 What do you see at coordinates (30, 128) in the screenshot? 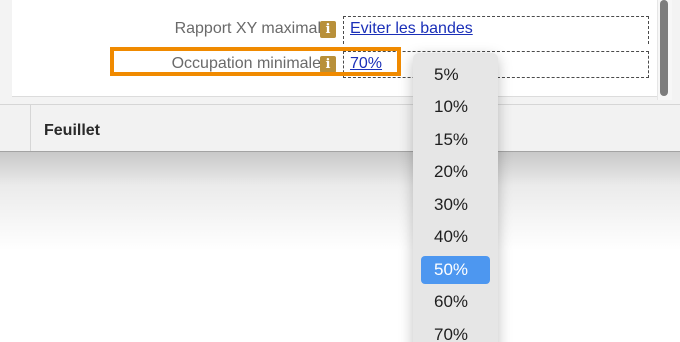
I see `column-divider` at bounding box center [30, 128].